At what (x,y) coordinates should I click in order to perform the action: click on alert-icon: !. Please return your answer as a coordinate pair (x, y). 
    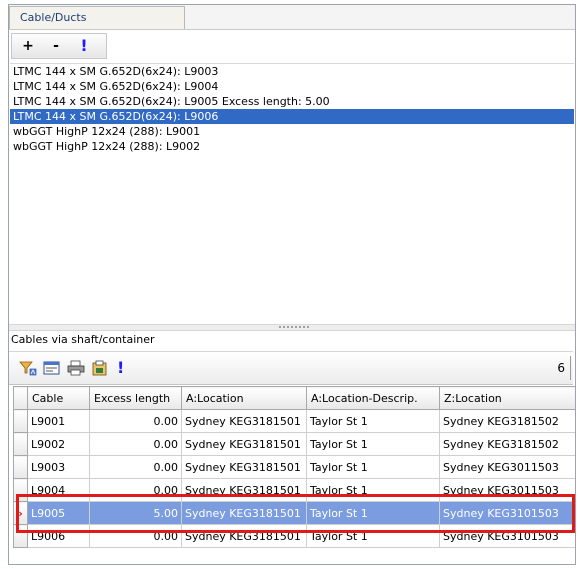
    Looking at the image, I should click on (126, 367).